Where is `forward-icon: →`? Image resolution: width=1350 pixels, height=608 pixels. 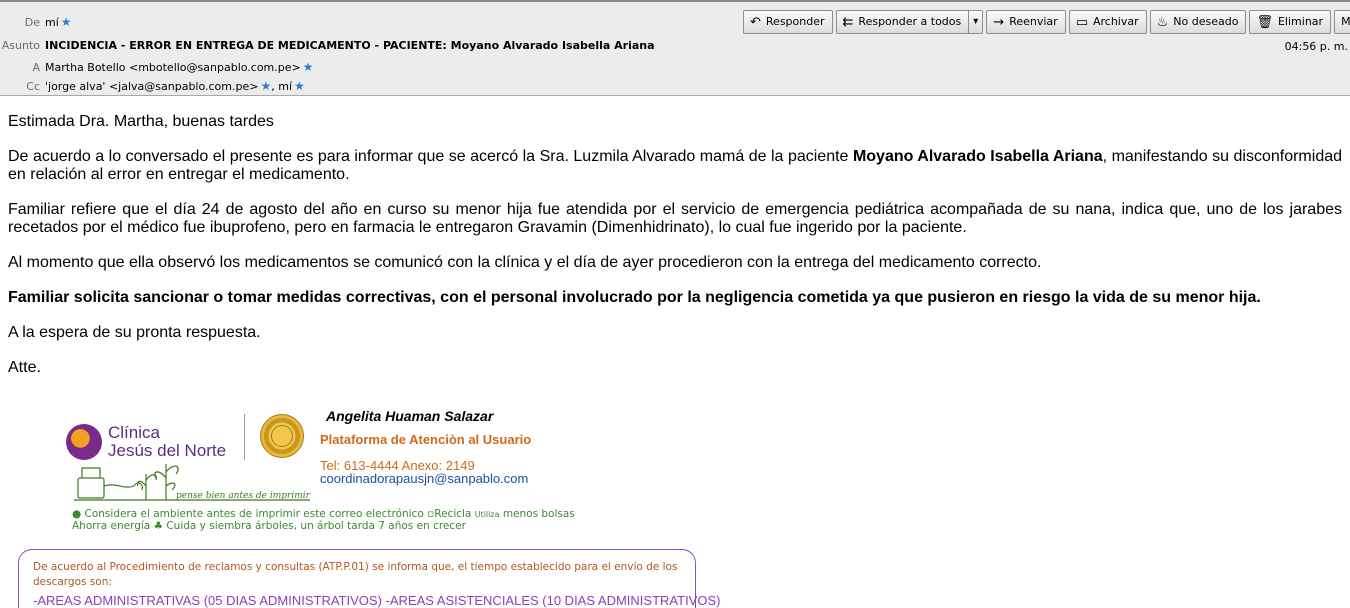 forward-icon: → is located at coordinates (999, 22).